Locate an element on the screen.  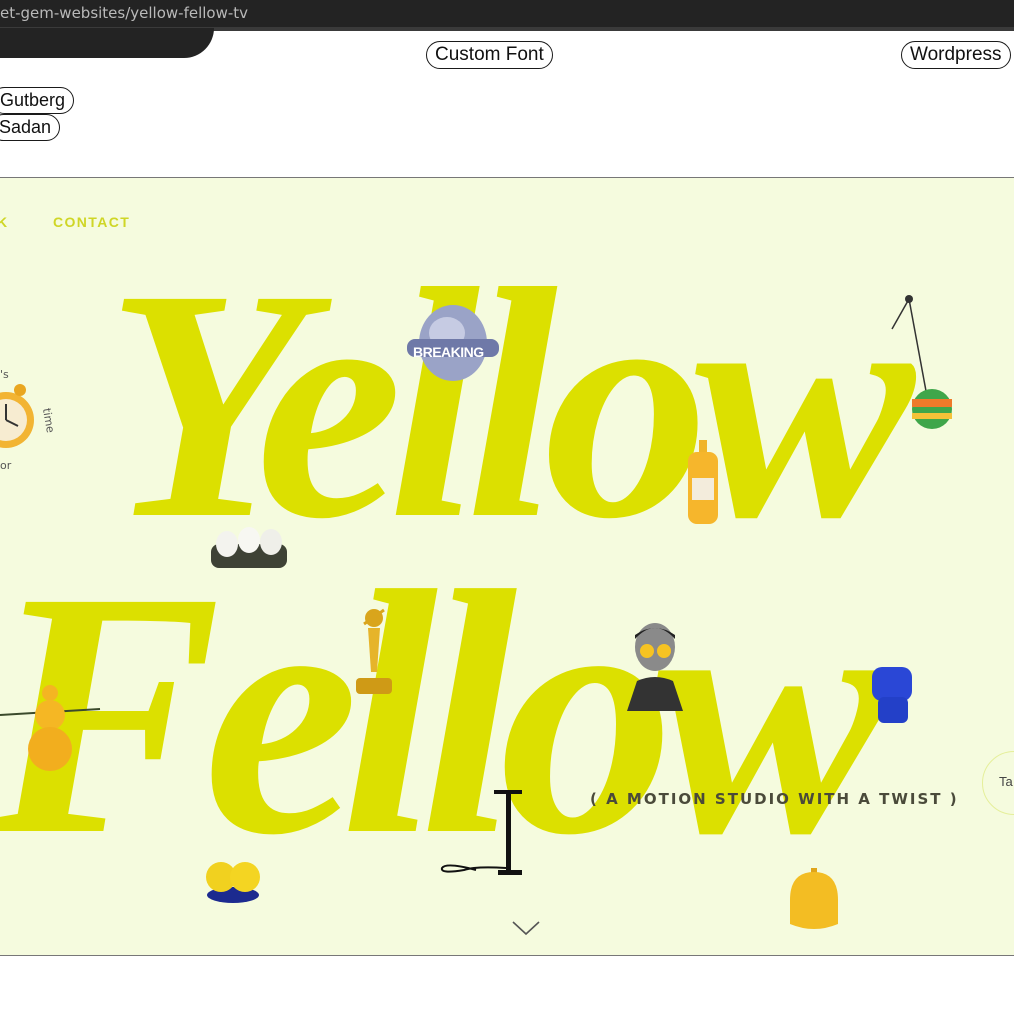
trophy-icon is located at coordinates (374, 652).